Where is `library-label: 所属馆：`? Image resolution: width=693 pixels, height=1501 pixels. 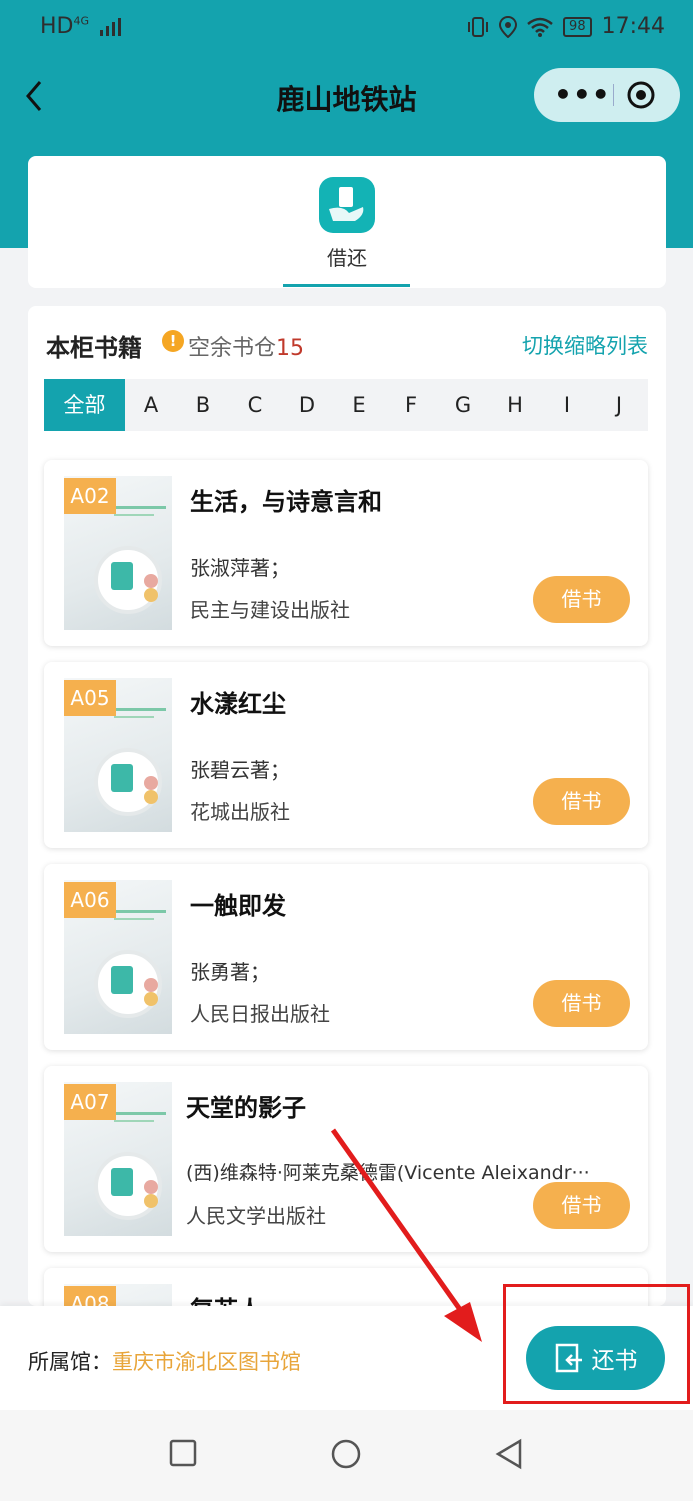
library-label: 所属馆： is located at coordinates (70, 1362).